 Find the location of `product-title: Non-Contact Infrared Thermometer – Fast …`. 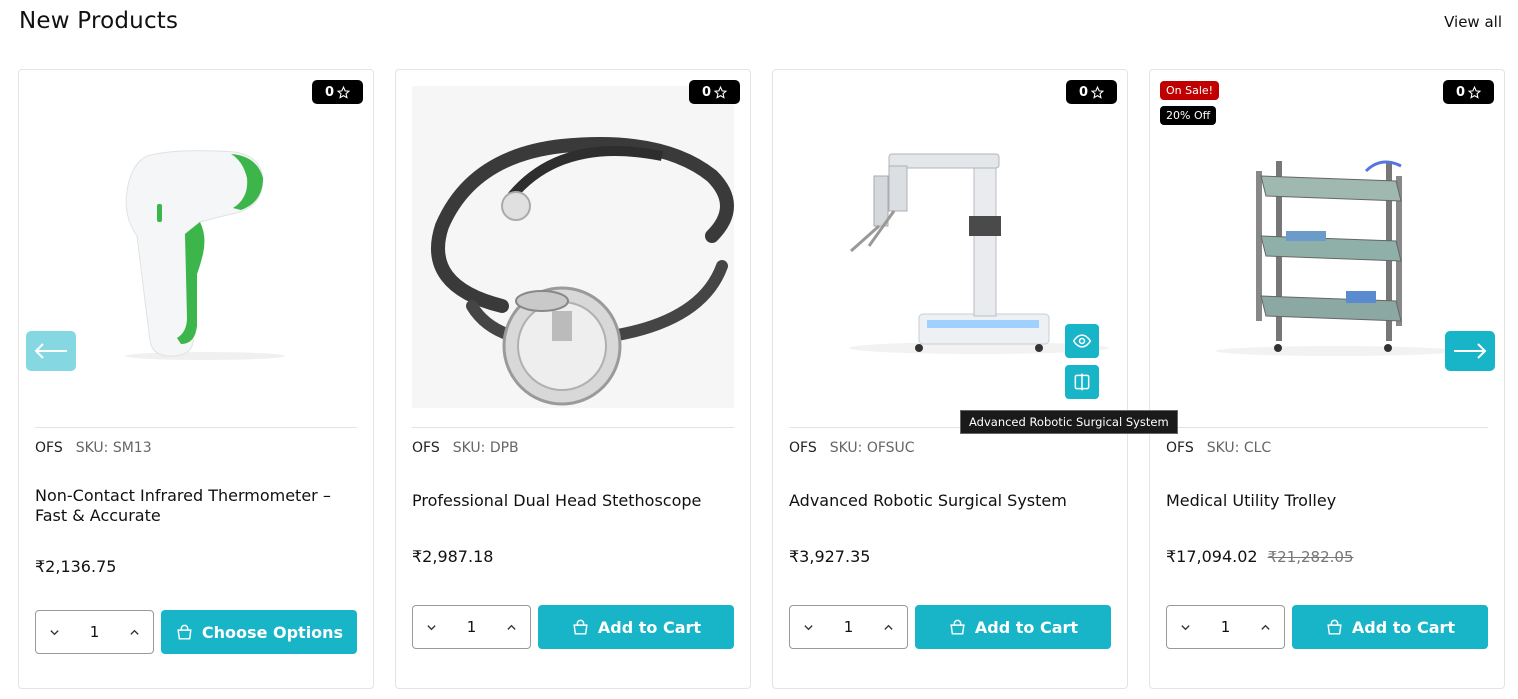

product-title: Non-Contact Infrared Thermometer – Fast … is located at coordinates (196, 506).